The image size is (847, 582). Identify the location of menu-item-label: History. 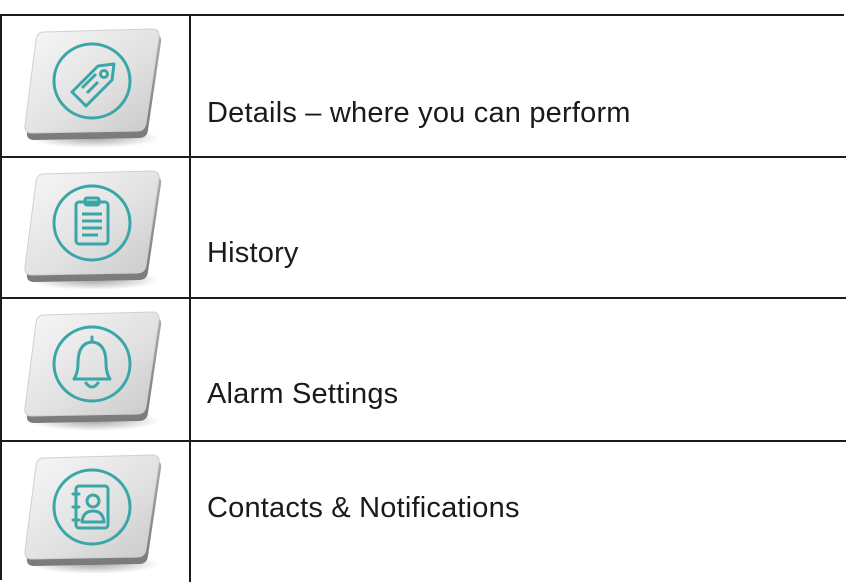
(253, 253).